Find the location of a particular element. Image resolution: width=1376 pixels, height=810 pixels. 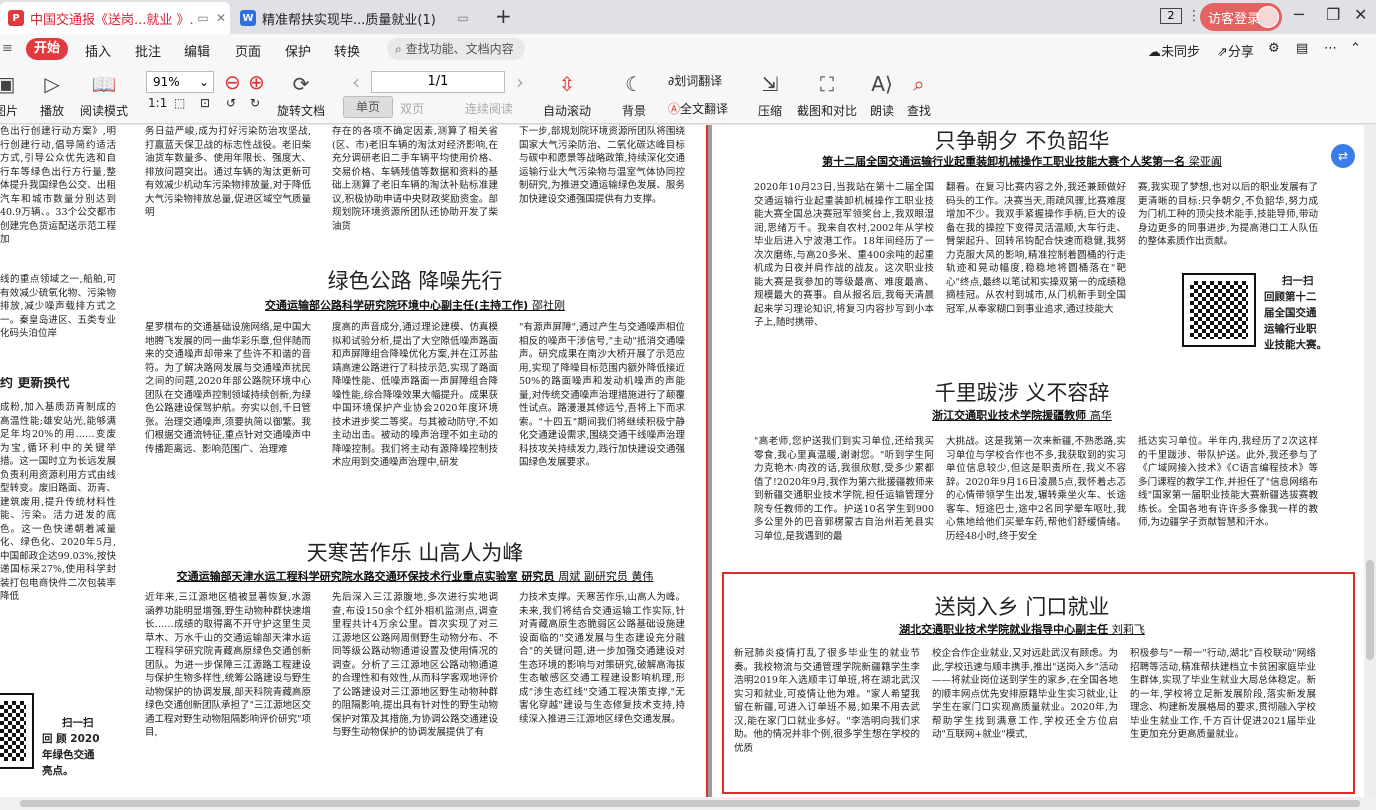

zoom-in-tool: ⊕ is located at coordinates (256, 82).